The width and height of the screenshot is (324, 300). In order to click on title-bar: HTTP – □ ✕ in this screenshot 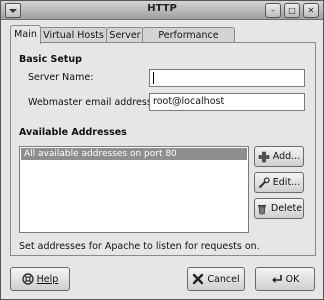, I will do `click(162, 10)`.